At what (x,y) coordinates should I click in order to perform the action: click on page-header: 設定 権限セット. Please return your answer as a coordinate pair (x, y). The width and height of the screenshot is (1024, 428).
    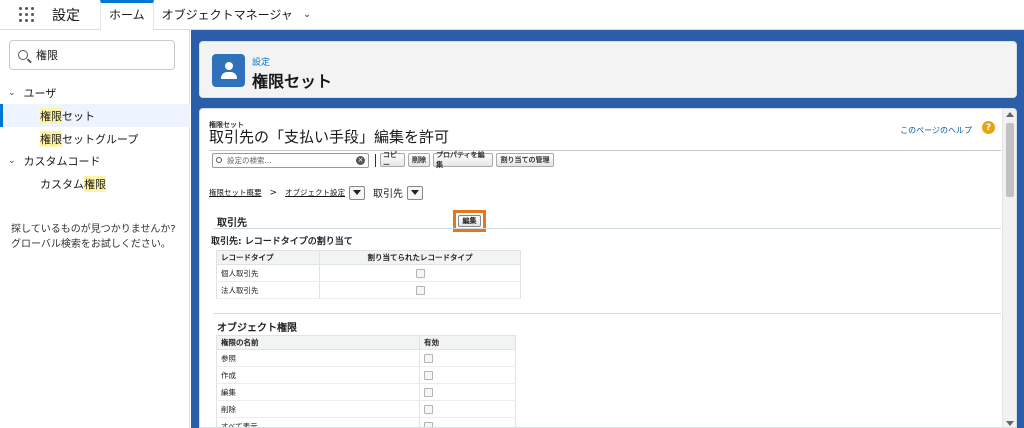
    Looking at the image, I should click on (608, 69).